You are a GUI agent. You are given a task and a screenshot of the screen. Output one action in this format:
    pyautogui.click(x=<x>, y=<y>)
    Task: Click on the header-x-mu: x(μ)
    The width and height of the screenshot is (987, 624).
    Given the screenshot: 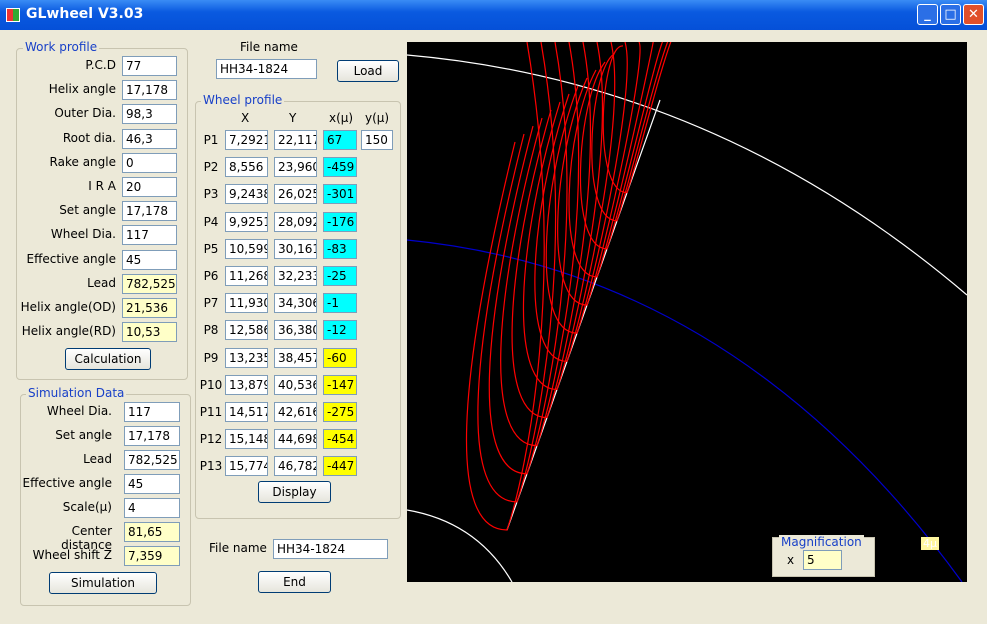 What is the action you would take?
    pyautogui.click(x=341, y=118)
    